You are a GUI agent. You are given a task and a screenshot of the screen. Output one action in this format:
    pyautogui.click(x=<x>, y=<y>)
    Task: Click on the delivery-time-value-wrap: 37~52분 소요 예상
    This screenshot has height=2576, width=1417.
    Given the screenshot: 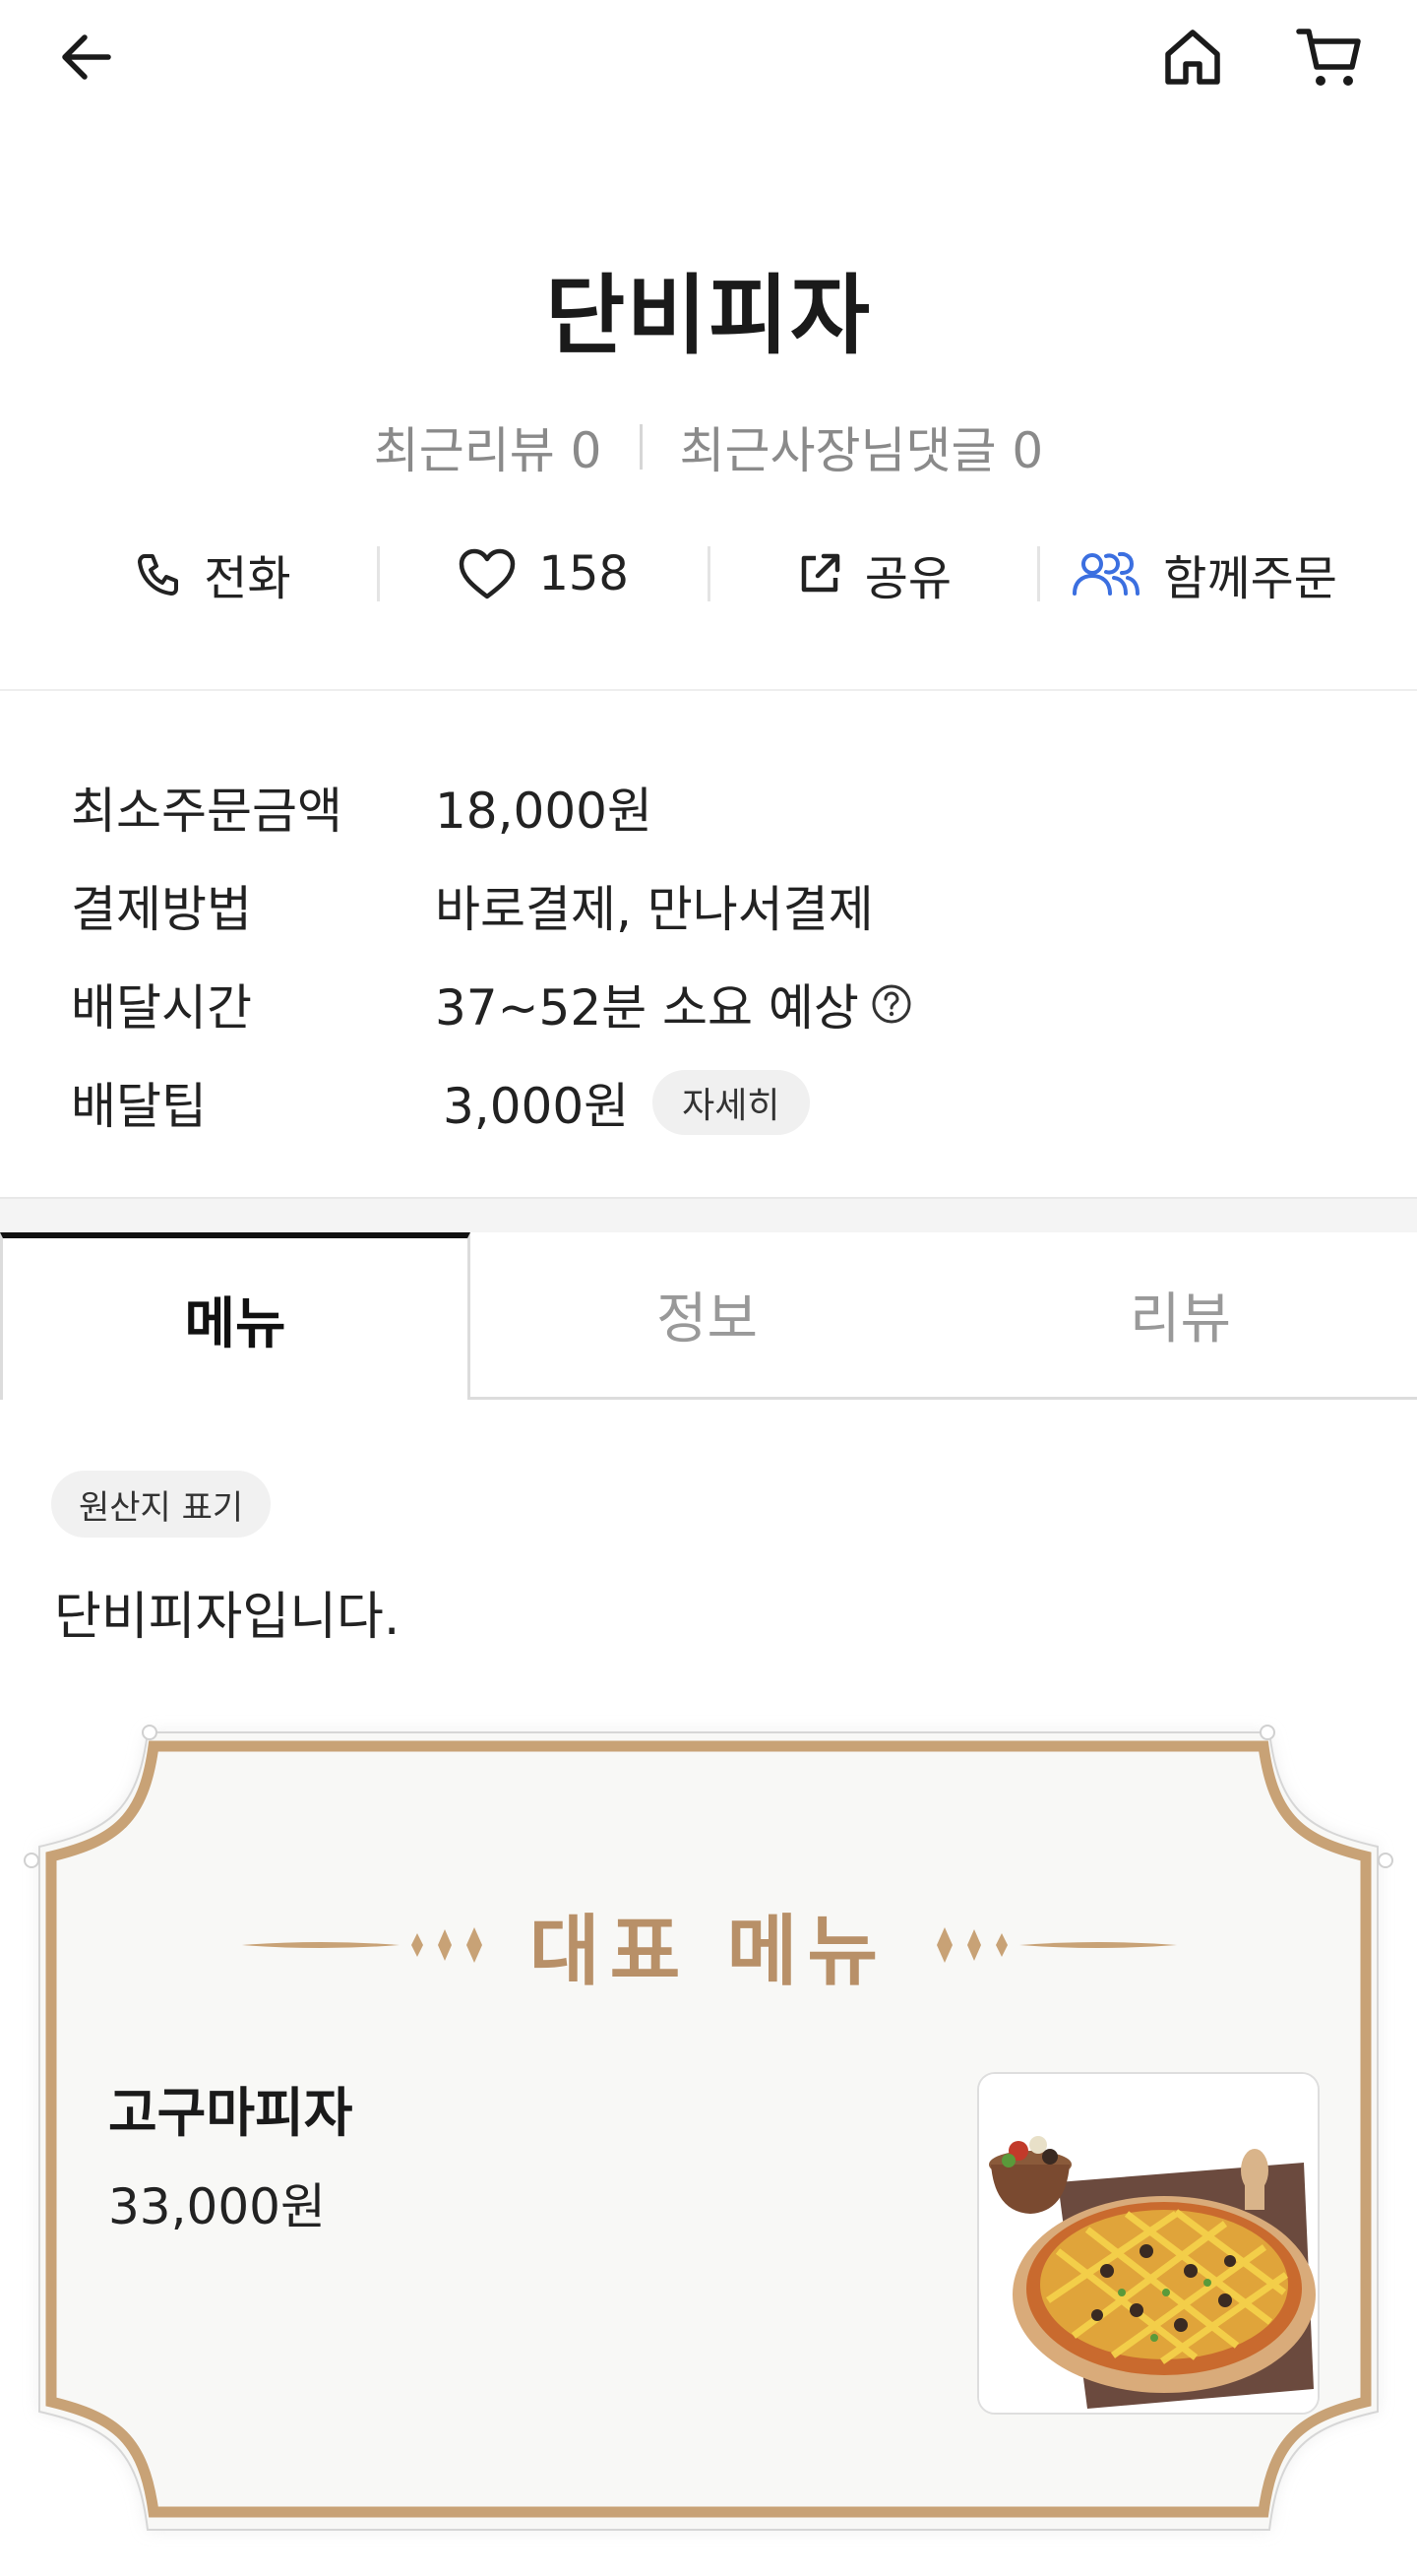 What is the action you would take?
    pyautogui.click(x=673, y=1004)
    